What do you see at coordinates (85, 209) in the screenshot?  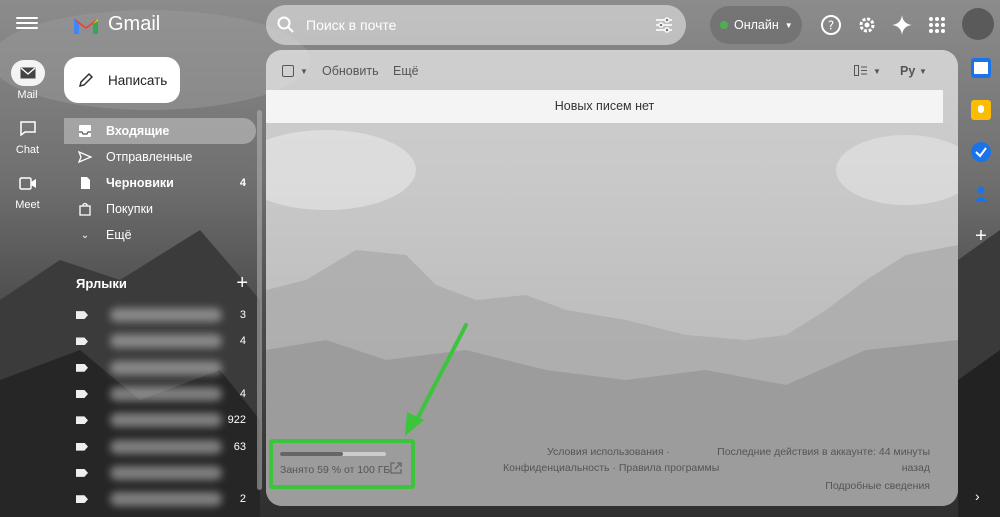 I see `shopping-bag-icon` at bounding box center [85, 209].